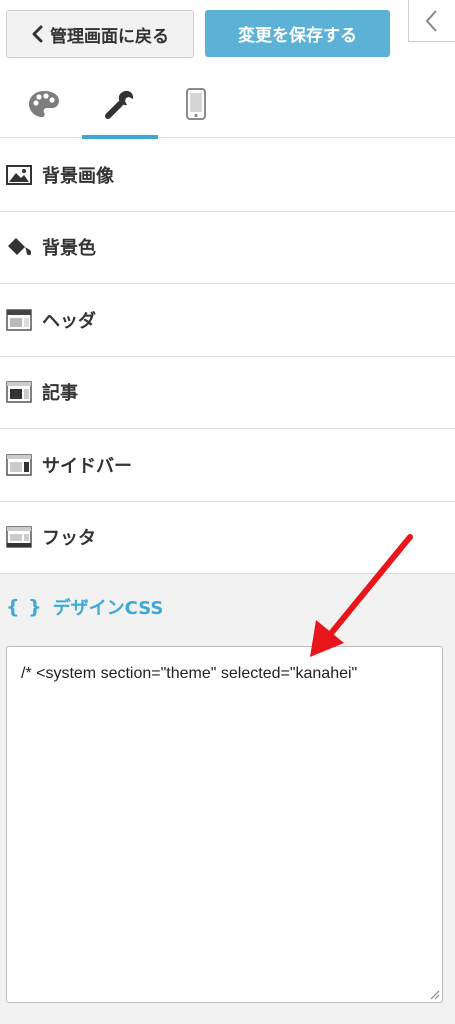  Describe the element at coordinates (227, 320) in the screenshot. I see `menu-item-header: ヘッダ` at that location.